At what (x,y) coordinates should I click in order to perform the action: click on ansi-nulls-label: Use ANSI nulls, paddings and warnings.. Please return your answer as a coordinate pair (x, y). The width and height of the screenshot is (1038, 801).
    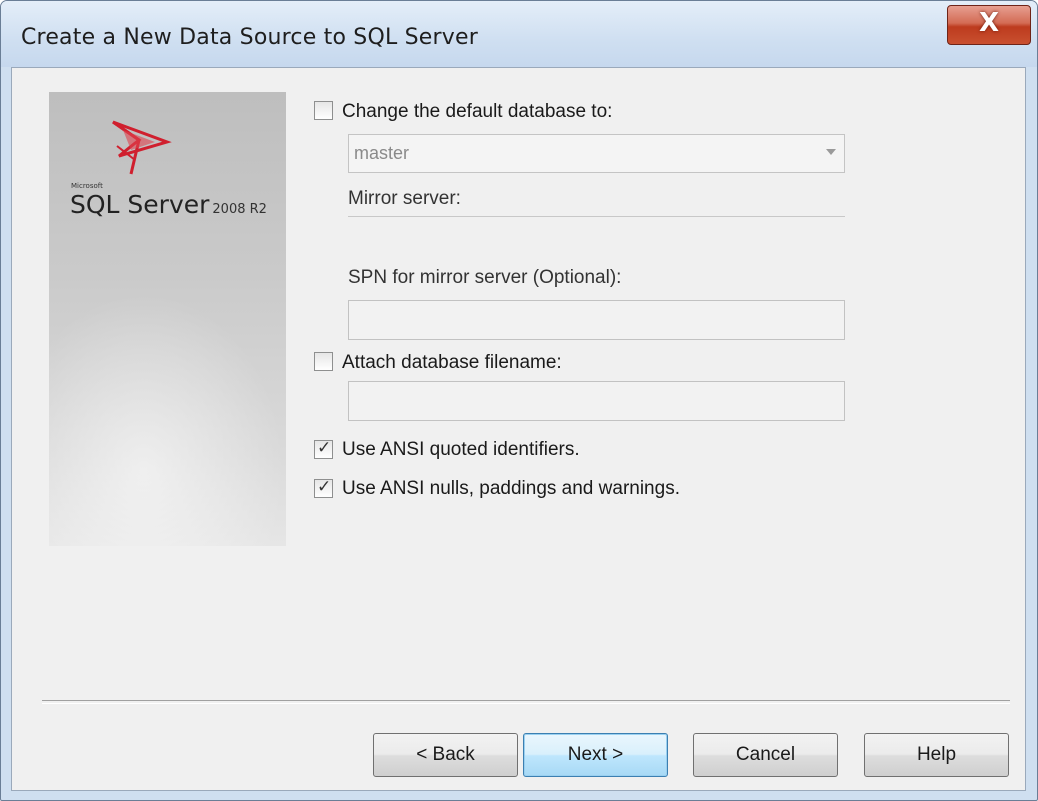
    Looking at the image, I should click on (511, 488).